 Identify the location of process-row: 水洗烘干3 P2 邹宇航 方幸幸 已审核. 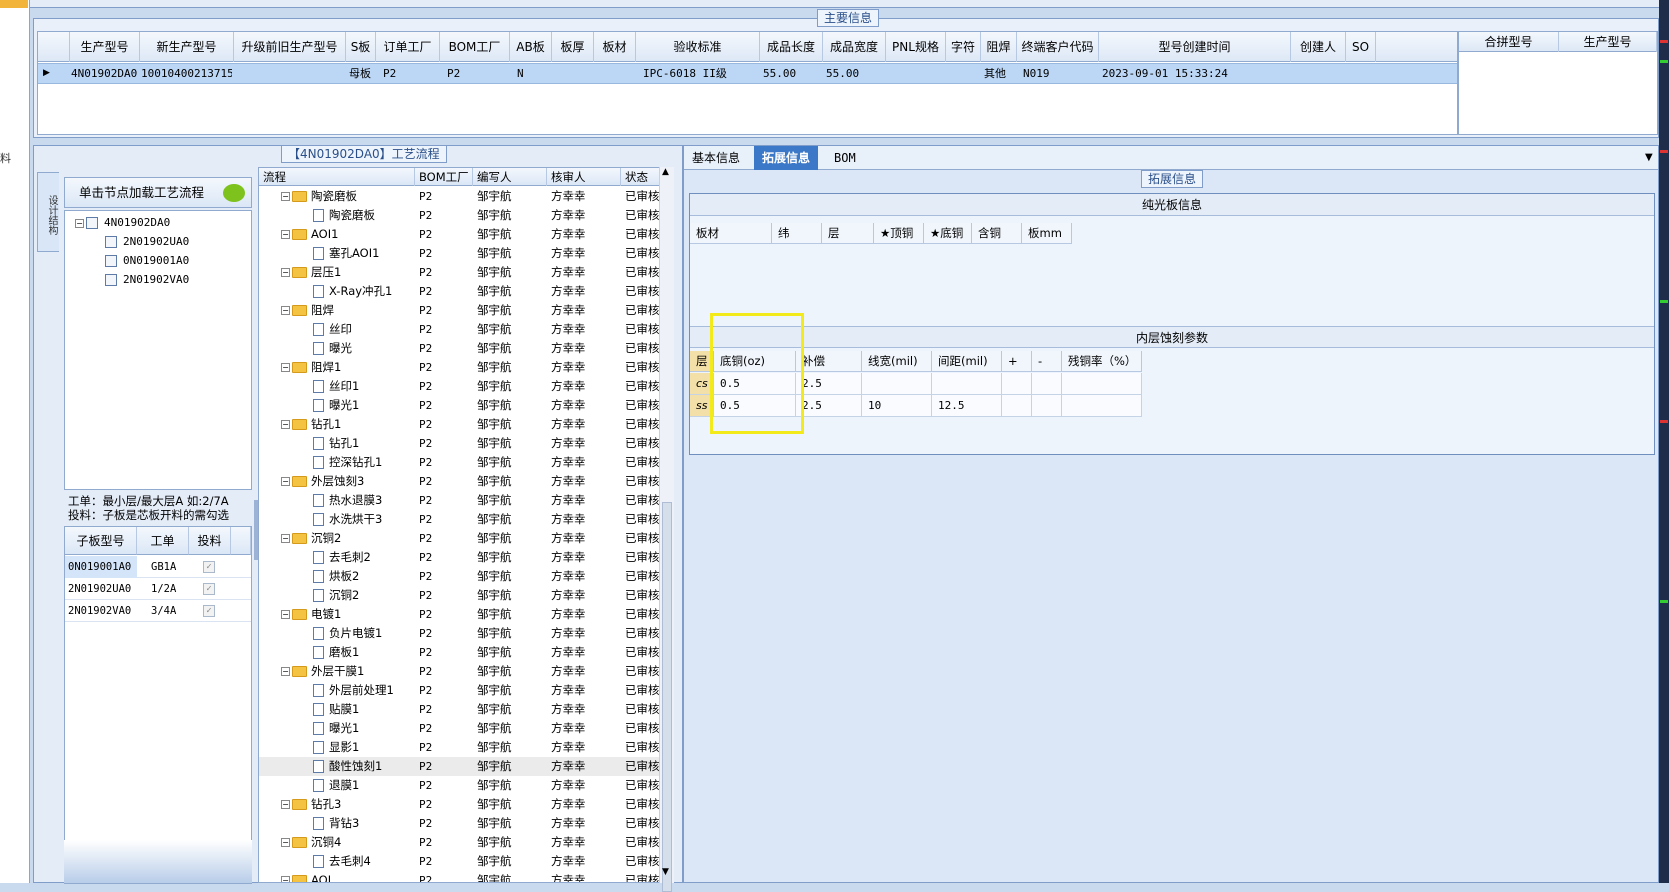
(459, 519).